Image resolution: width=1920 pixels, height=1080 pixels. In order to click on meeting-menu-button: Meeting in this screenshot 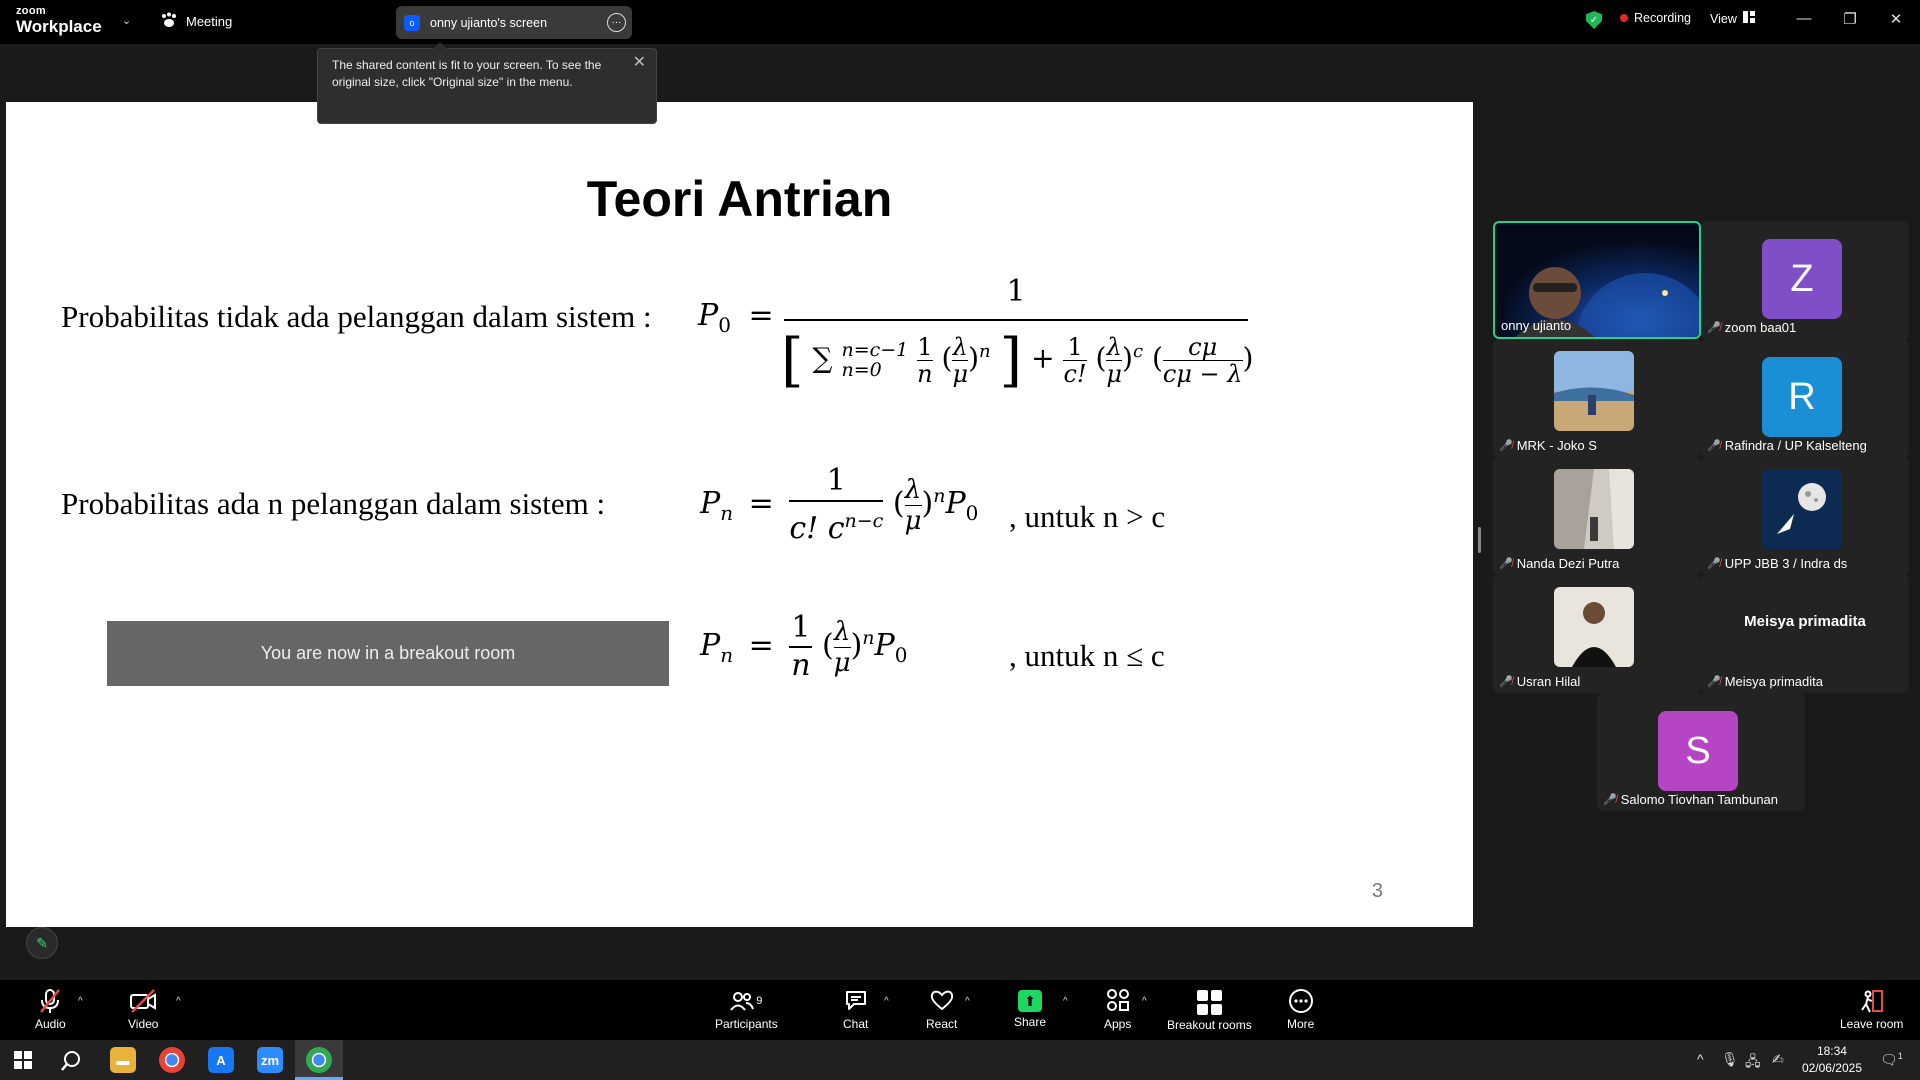, I will do `click(196, 21)`.